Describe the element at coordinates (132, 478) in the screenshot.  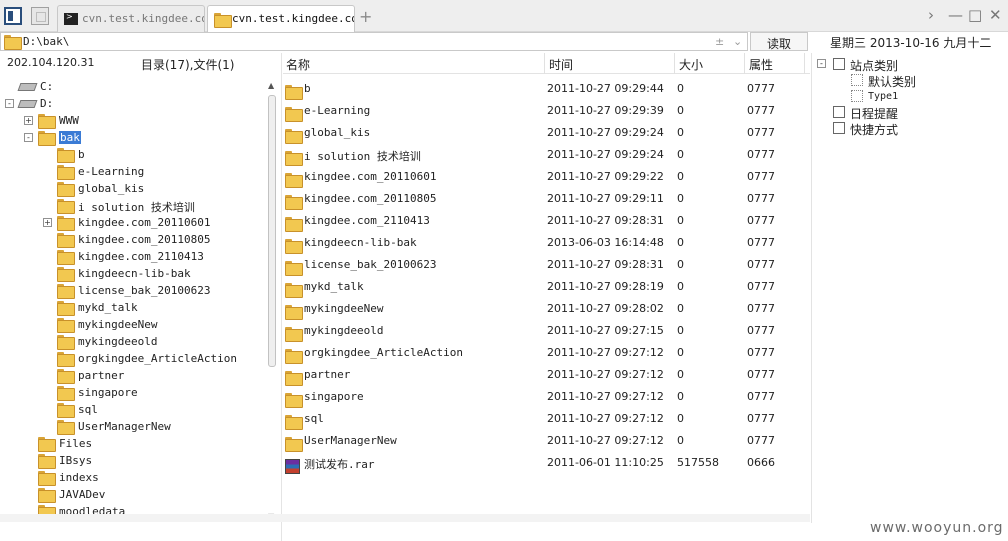
I see `tree-item: indexs` at that location.